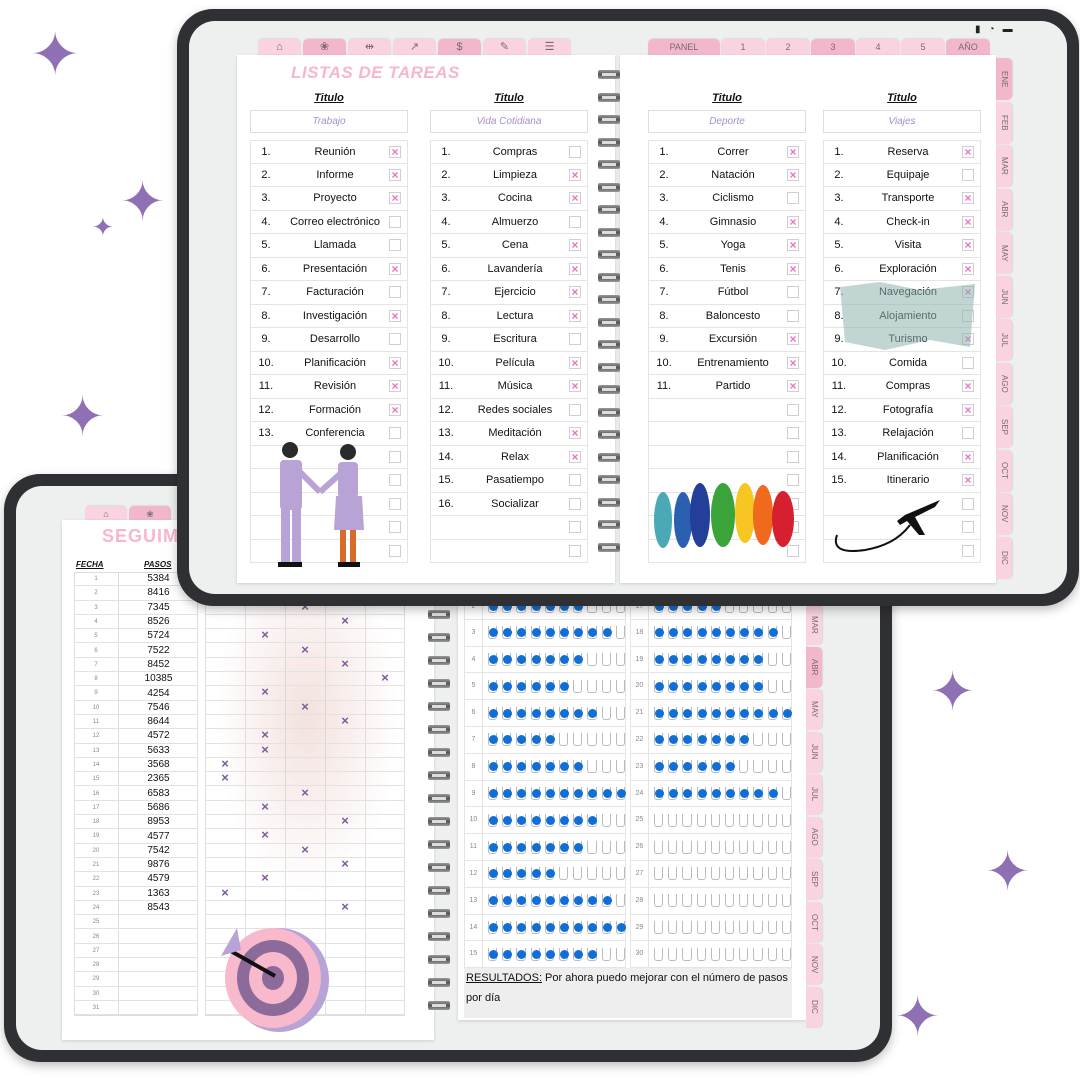 Image resolution: width=1080 pixels, height=1080 pixels. I want to click on item-label: Formación, so click(335, 410).